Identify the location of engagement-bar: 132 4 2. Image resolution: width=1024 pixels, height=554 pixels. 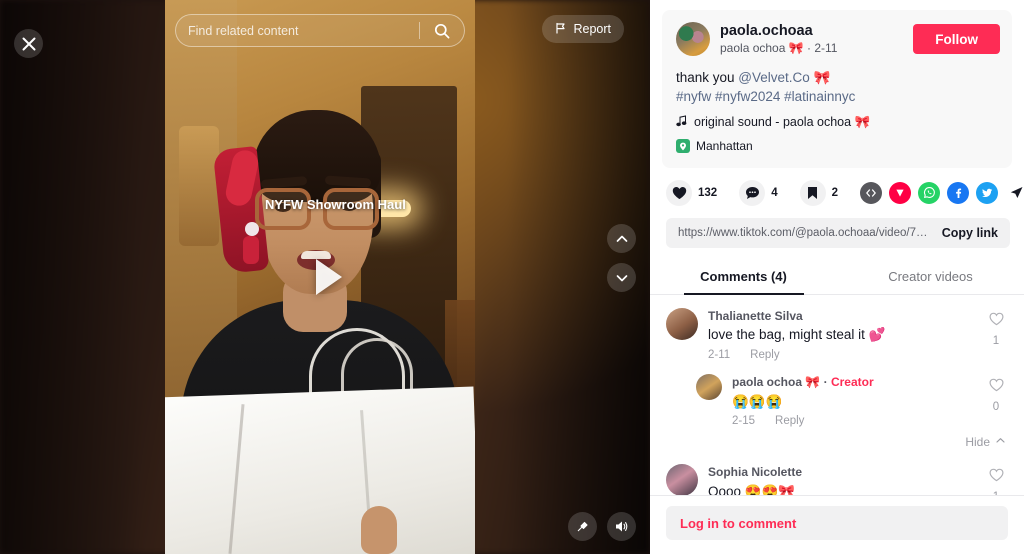
(837, 187).